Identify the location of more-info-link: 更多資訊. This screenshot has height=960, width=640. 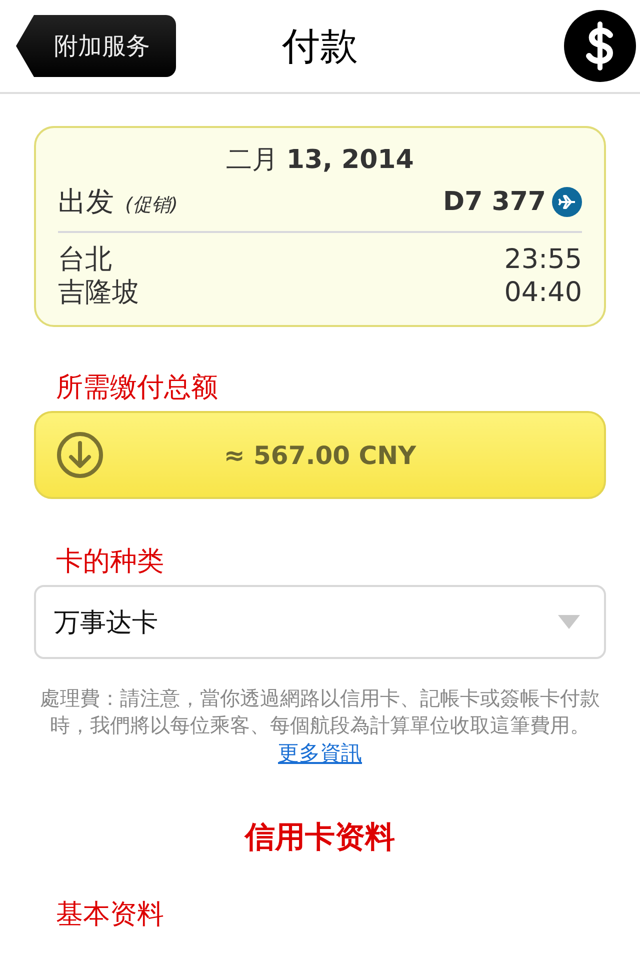
(320, 753).